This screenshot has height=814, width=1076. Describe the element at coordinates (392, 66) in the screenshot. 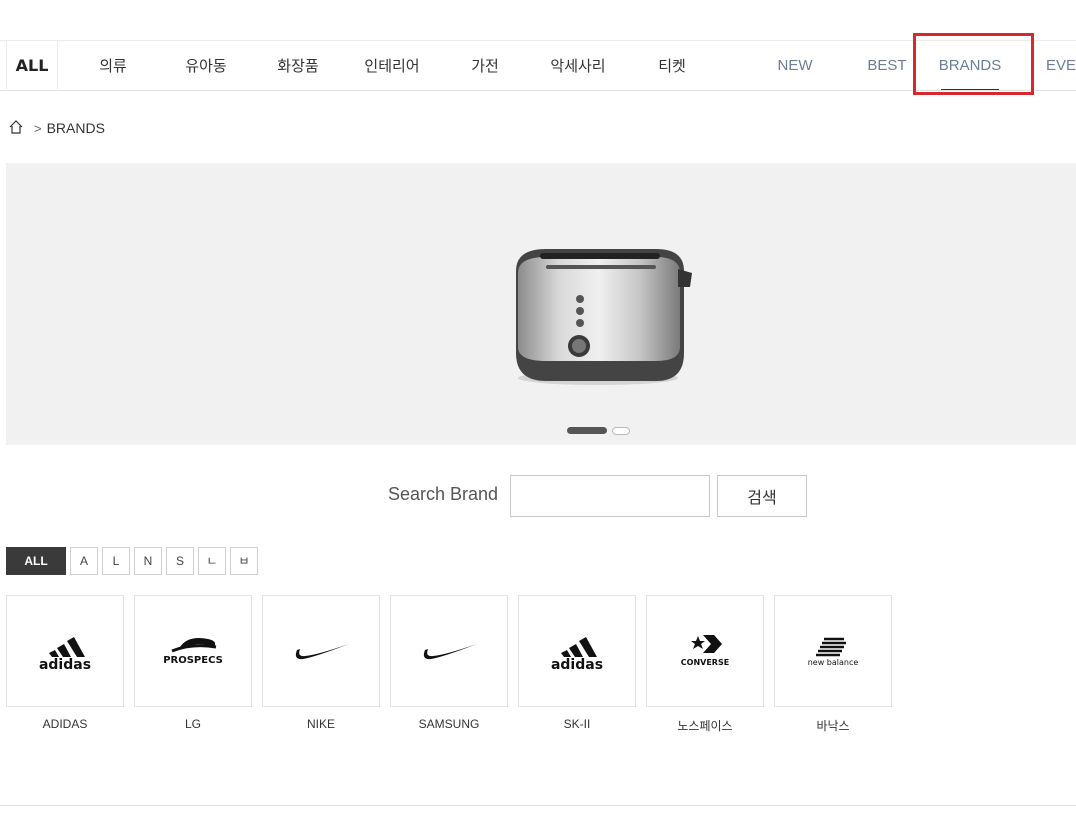

I see `nav-category-interior: 인테리어` at that location.